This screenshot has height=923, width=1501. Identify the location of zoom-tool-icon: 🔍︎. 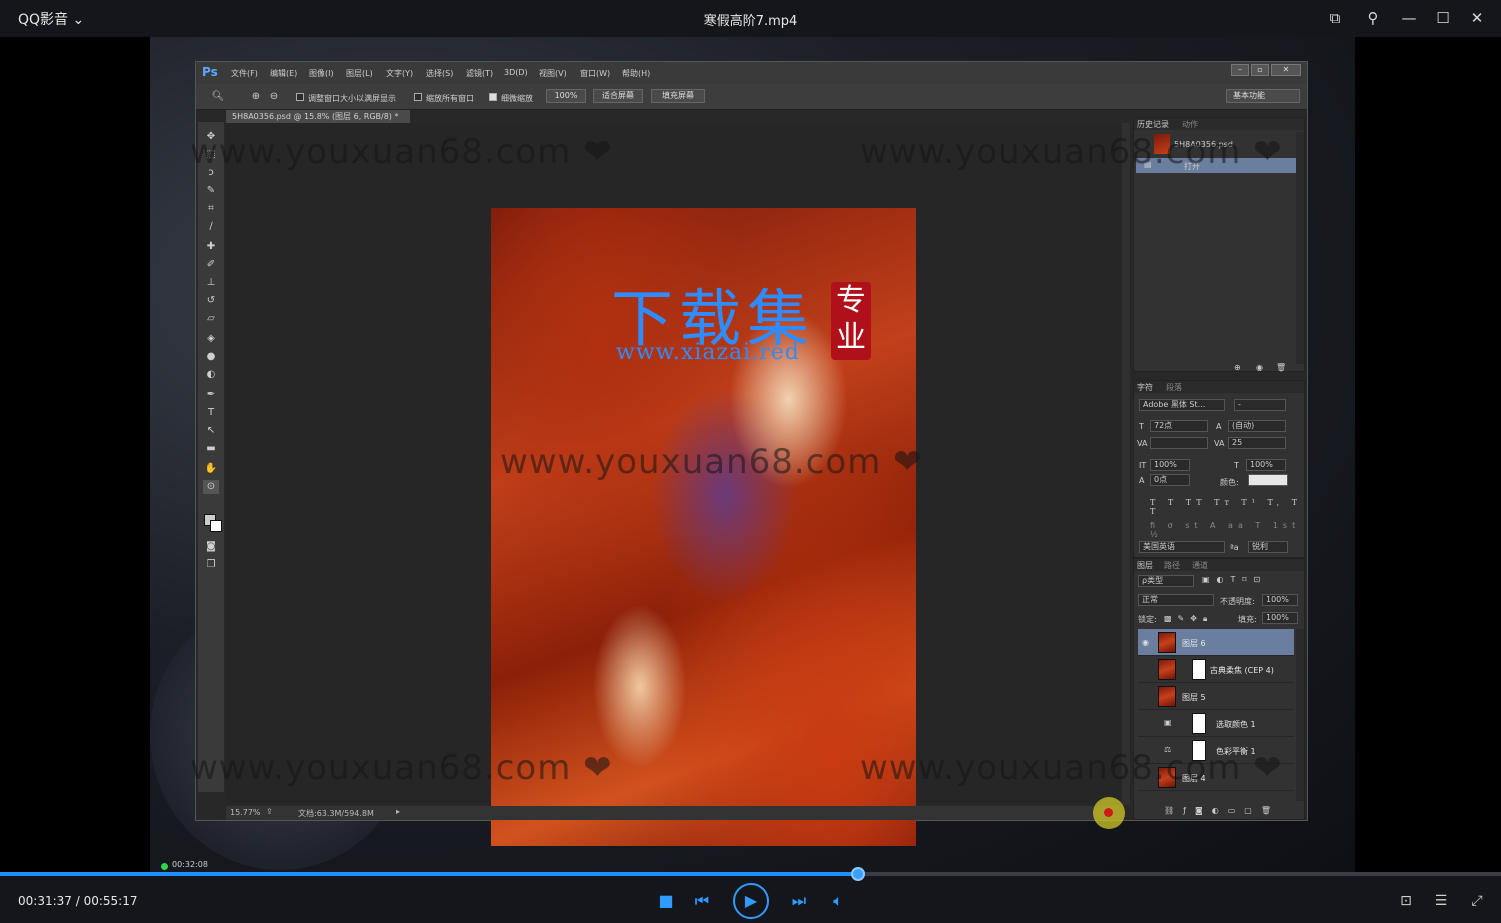
(218, 97).